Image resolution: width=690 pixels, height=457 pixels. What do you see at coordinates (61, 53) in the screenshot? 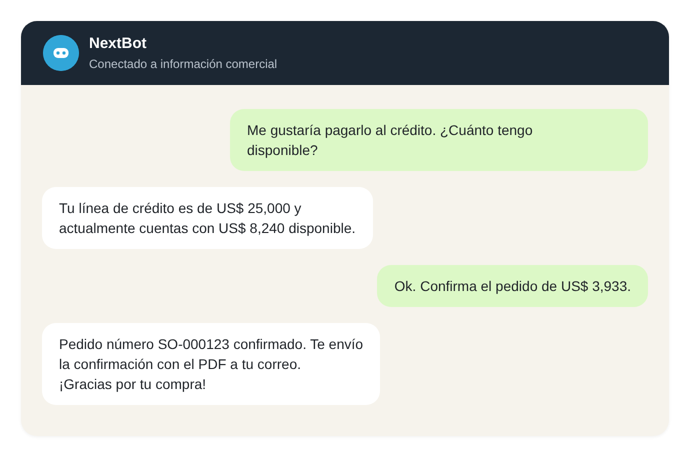
I see `robot-icon` at bounding box center [61, 53].